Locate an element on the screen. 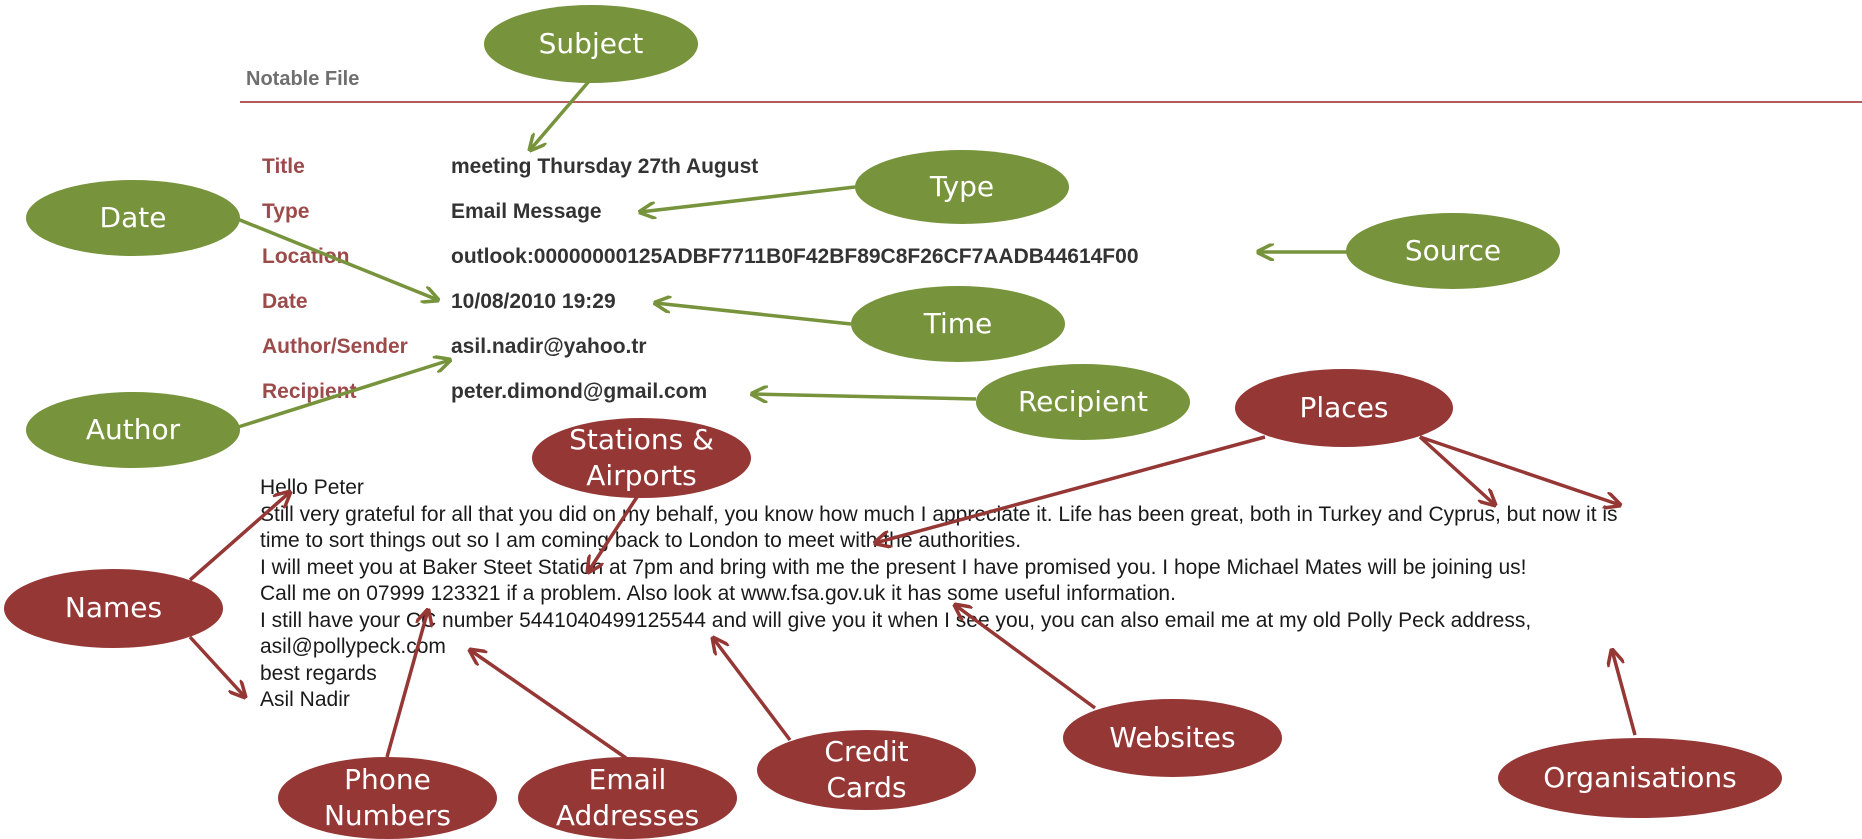  field-label-title: Title is located at coordinates (283, 166).